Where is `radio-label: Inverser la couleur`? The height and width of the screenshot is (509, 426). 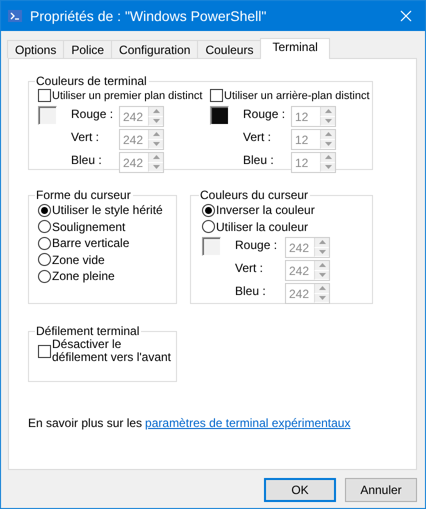
radio-label: Inverser la couleur is located at coordinates (265, 210).